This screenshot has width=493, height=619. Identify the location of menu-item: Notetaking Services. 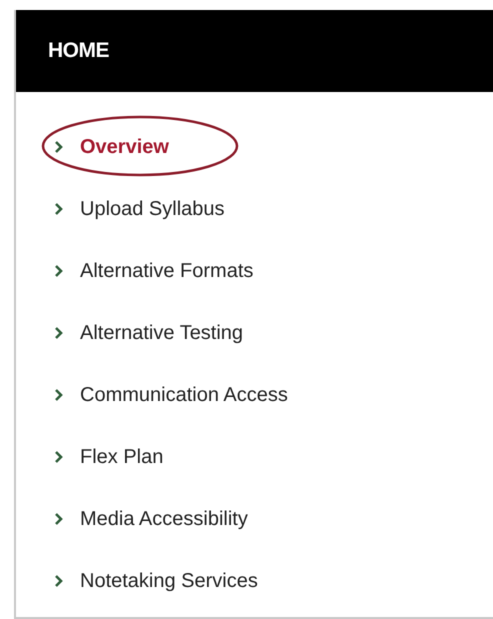
(156, 581).